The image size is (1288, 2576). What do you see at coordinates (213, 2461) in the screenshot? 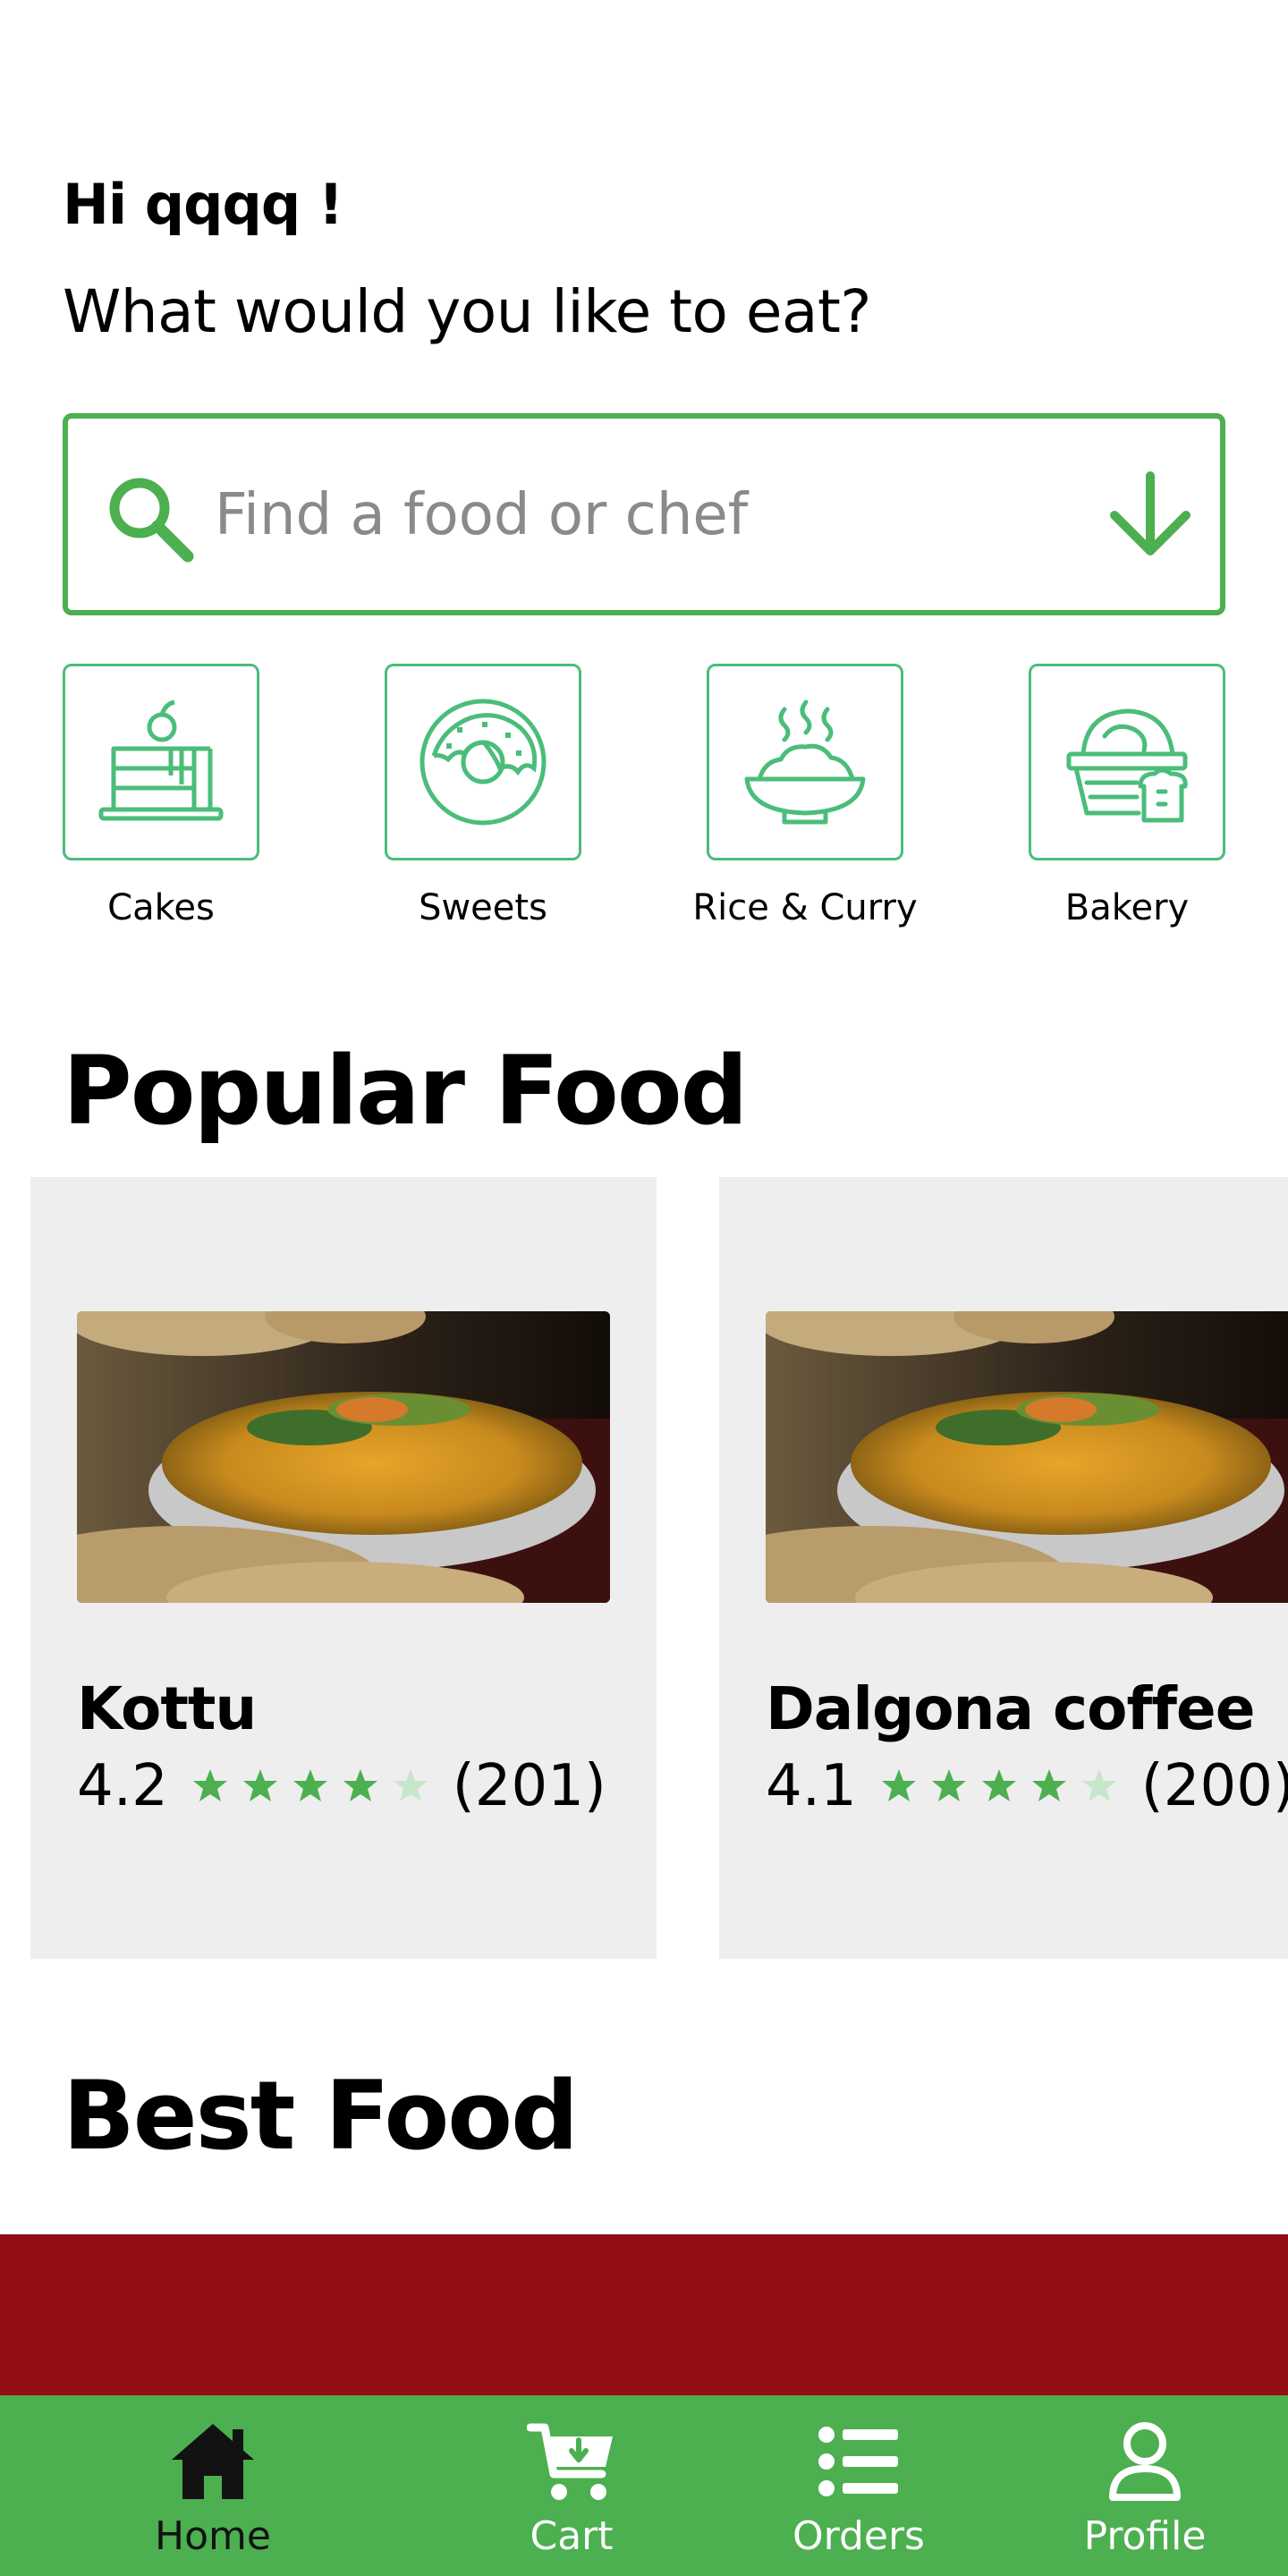
I see `home-icon` at bounding box center [213, 2461].